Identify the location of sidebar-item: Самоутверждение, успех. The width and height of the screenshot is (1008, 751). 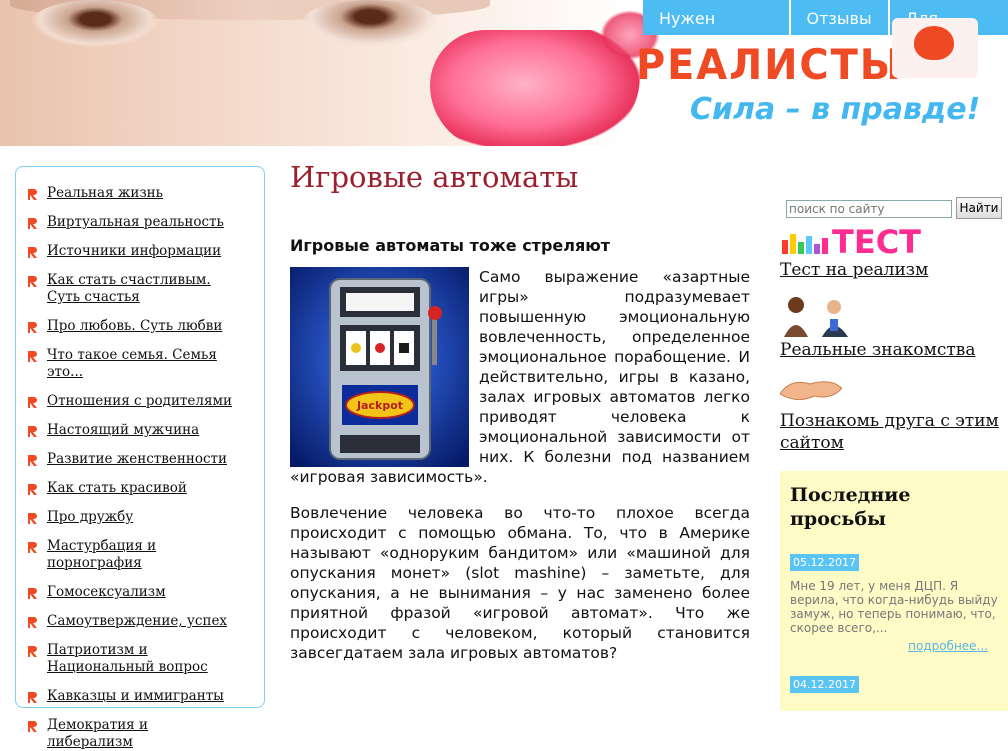
(140, 621).